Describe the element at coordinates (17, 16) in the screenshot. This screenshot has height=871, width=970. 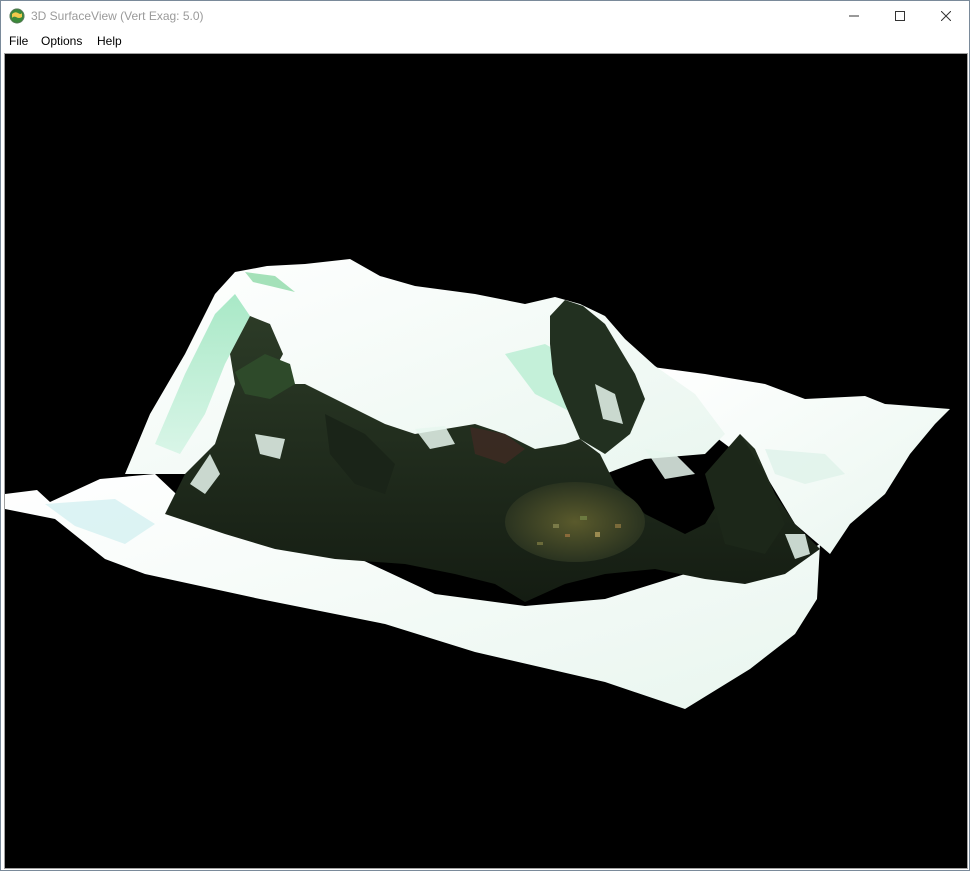
I see `globe-app-icon` at that location.